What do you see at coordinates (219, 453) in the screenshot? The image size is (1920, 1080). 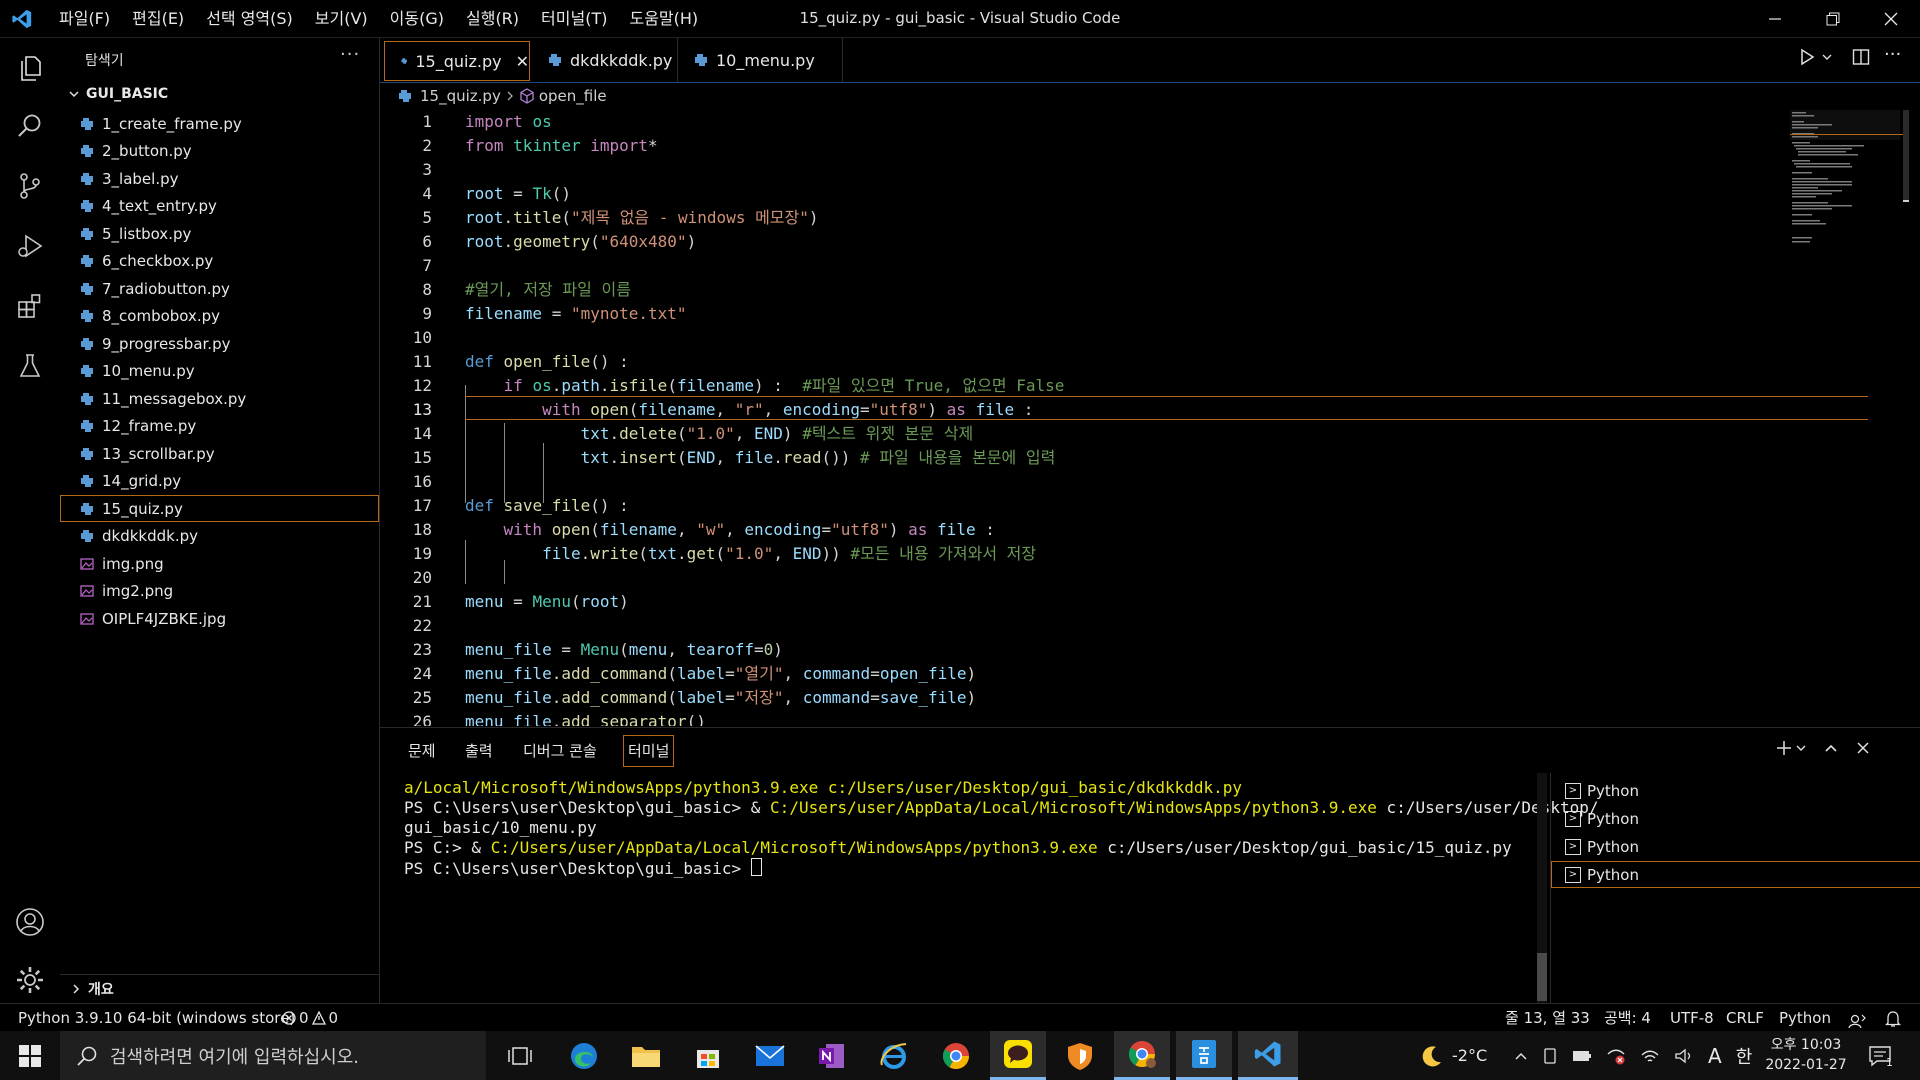 I see `file-item: 13_scrollbar.py` at bounding box center [219, 453].